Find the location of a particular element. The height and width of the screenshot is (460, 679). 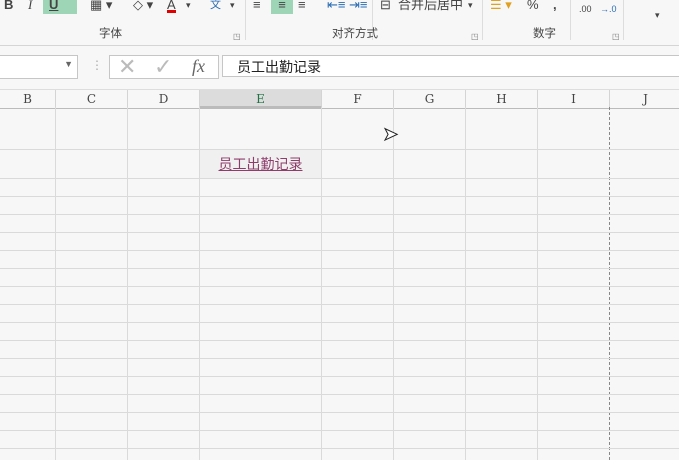

align-right-icon: ≡ is located at coordinates (302, 7).